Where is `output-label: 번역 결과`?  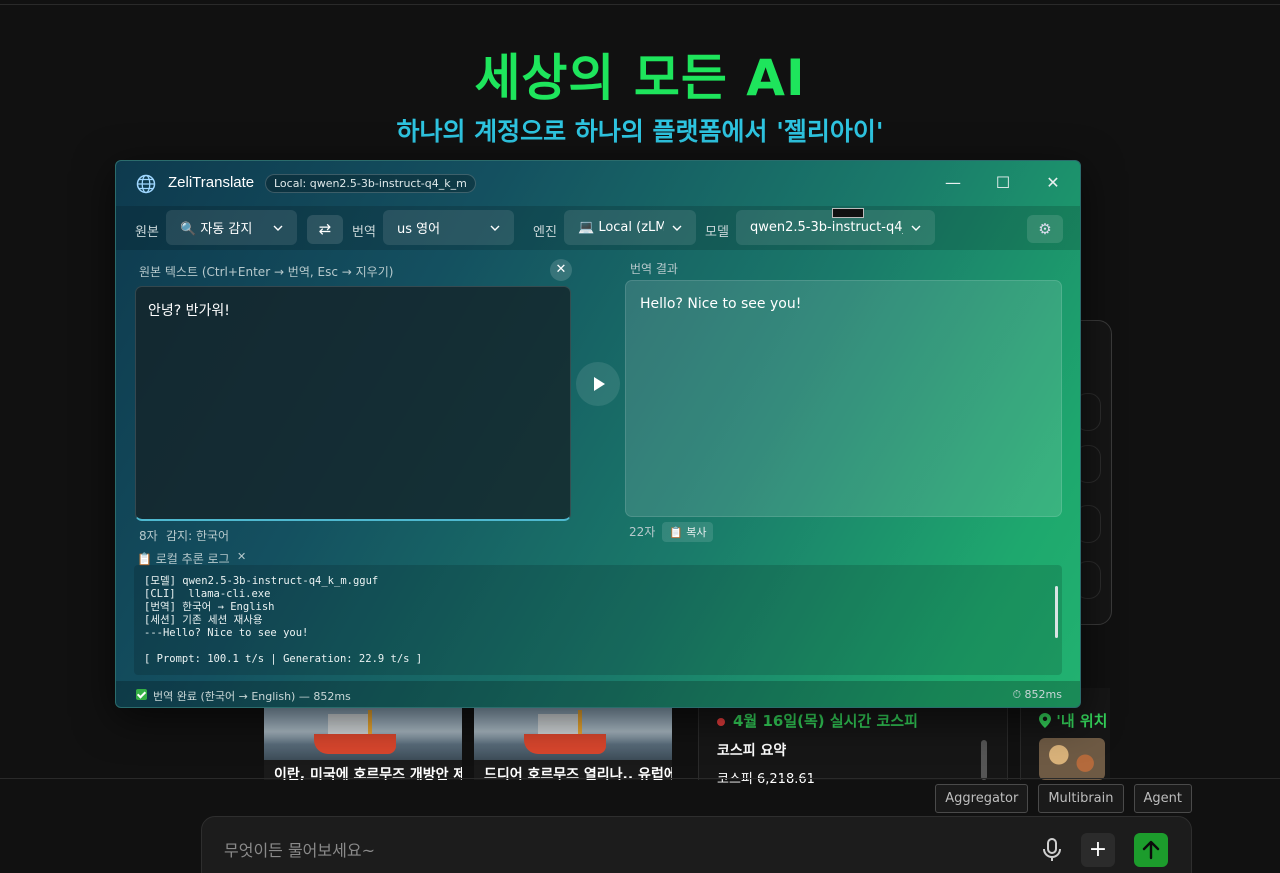 output-label: 번역 결과 is located at coordinates (654, 269).